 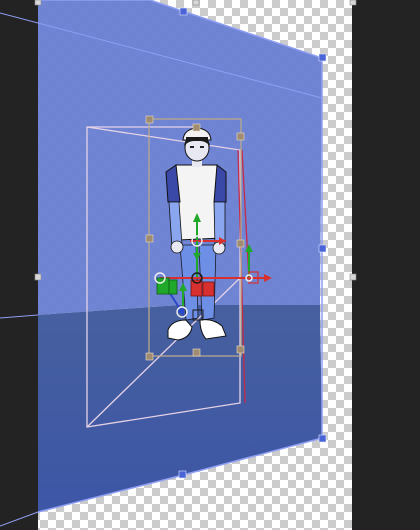 I want to click on left-pasteboard, so click(x=19, y=265).